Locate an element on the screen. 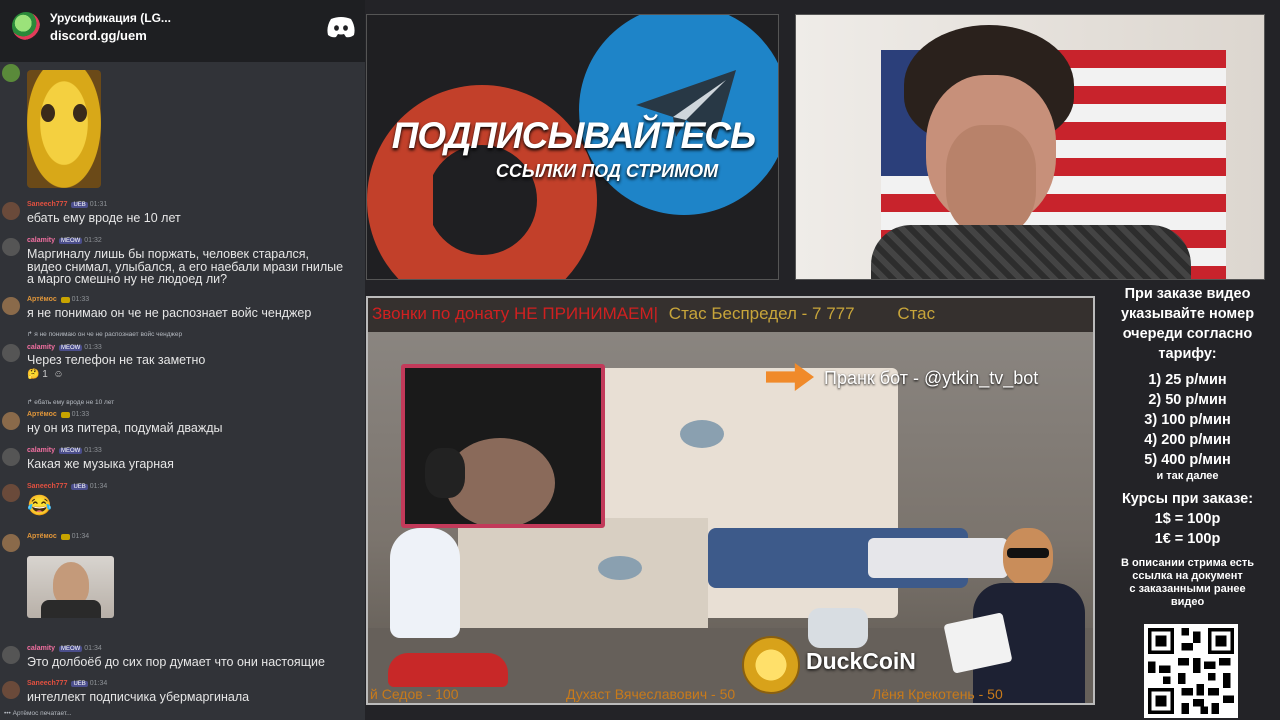  server-icon is located at coordinates (26, 26).